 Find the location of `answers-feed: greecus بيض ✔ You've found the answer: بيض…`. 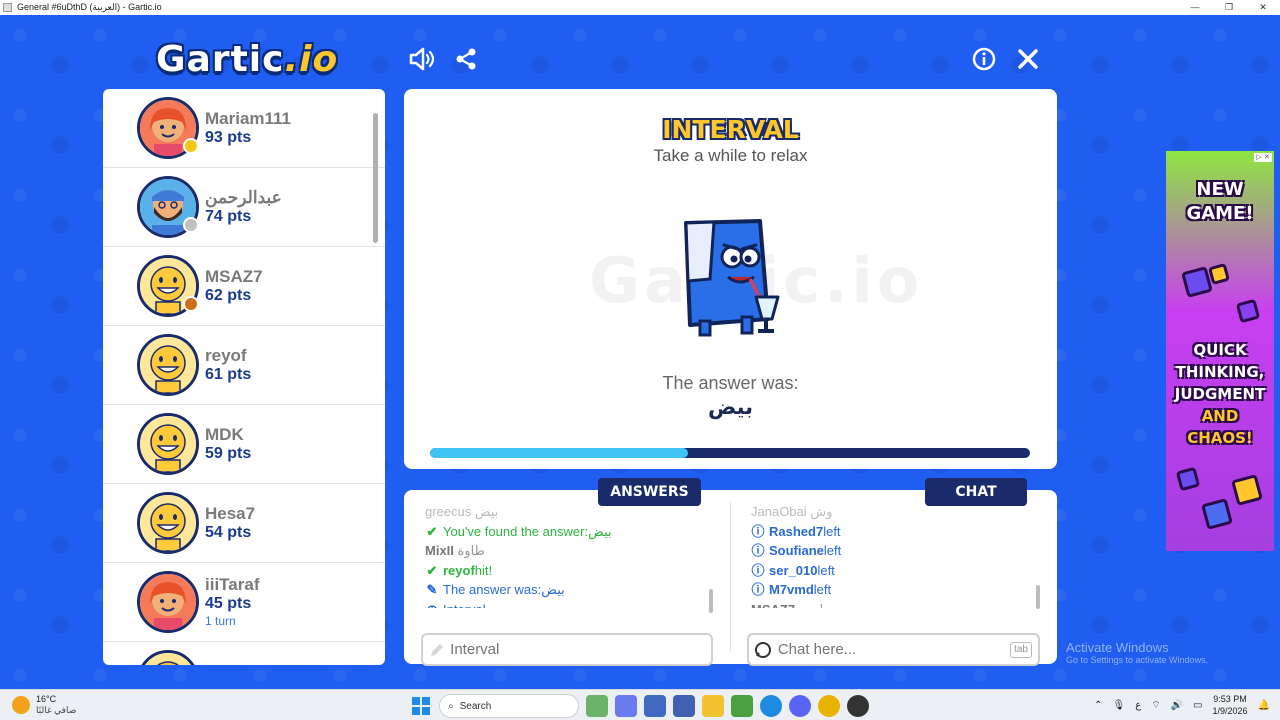

answers-feed: greecus بيض ✔ You've found the answer: بيض… is located at coordinates (573, 555).